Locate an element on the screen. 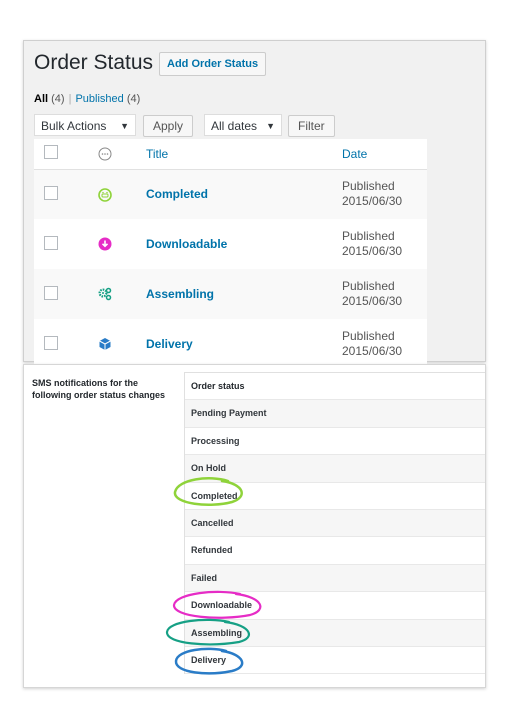  apply-button: Apply is located at coordinates (168, 126).